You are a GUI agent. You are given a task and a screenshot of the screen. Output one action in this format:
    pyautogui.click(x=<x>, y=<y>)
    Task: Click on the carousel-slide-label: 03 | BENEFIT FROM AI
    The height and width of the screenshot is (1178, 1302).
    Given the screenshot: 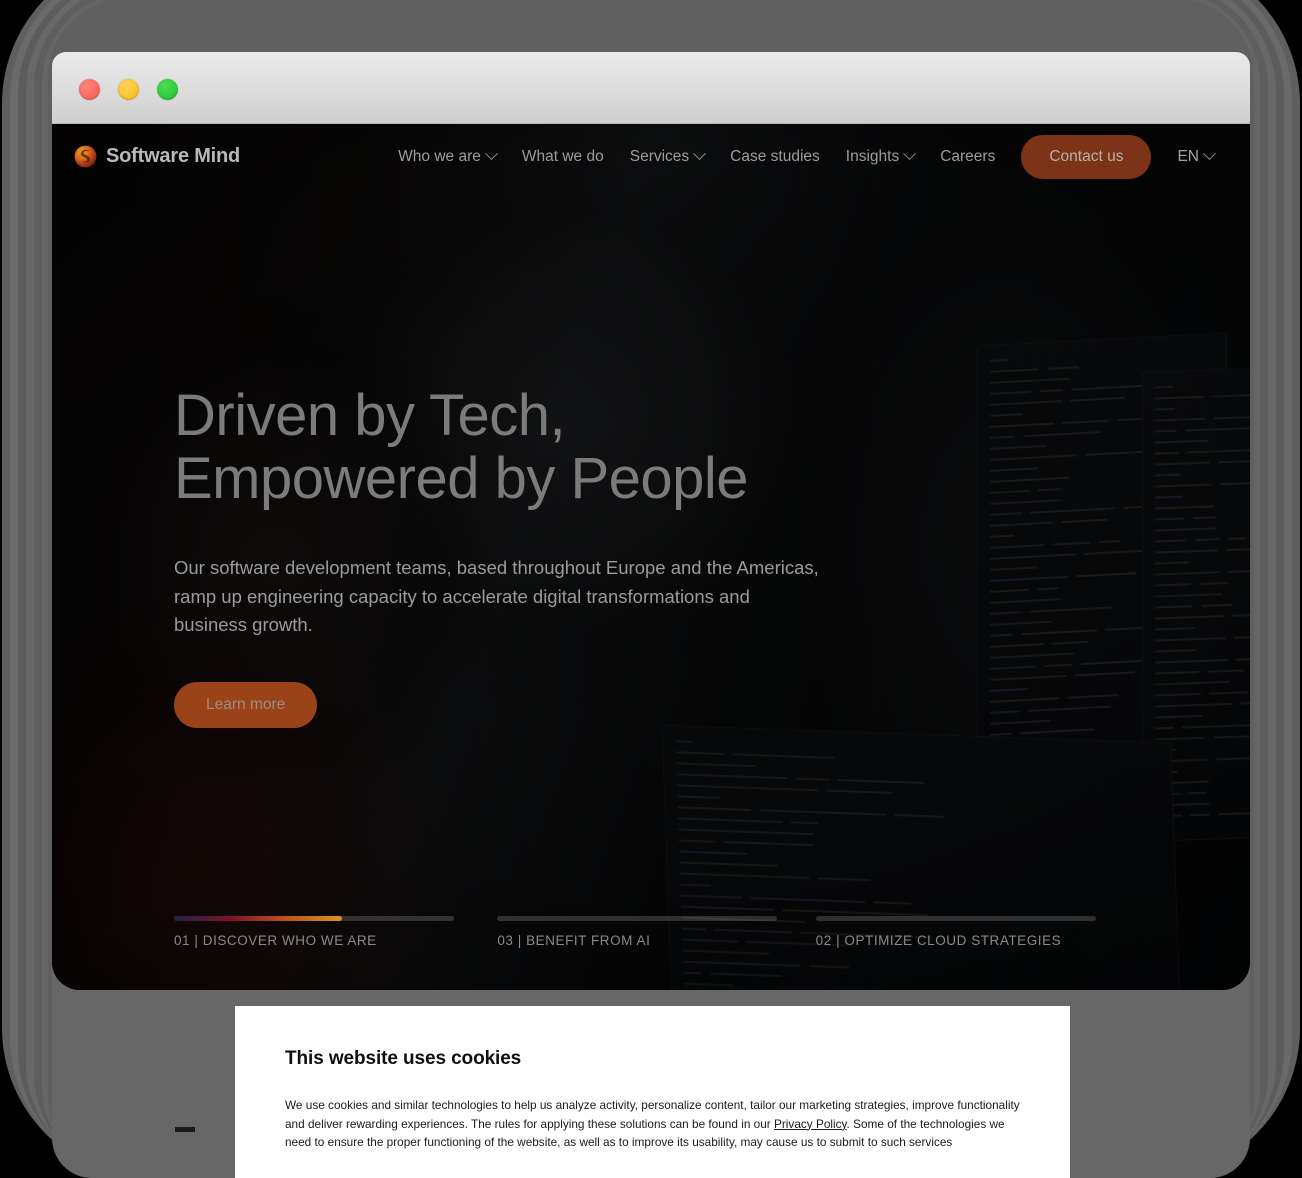 What is the action you would take?
    pyautogui.click(x=574, y=940)
    